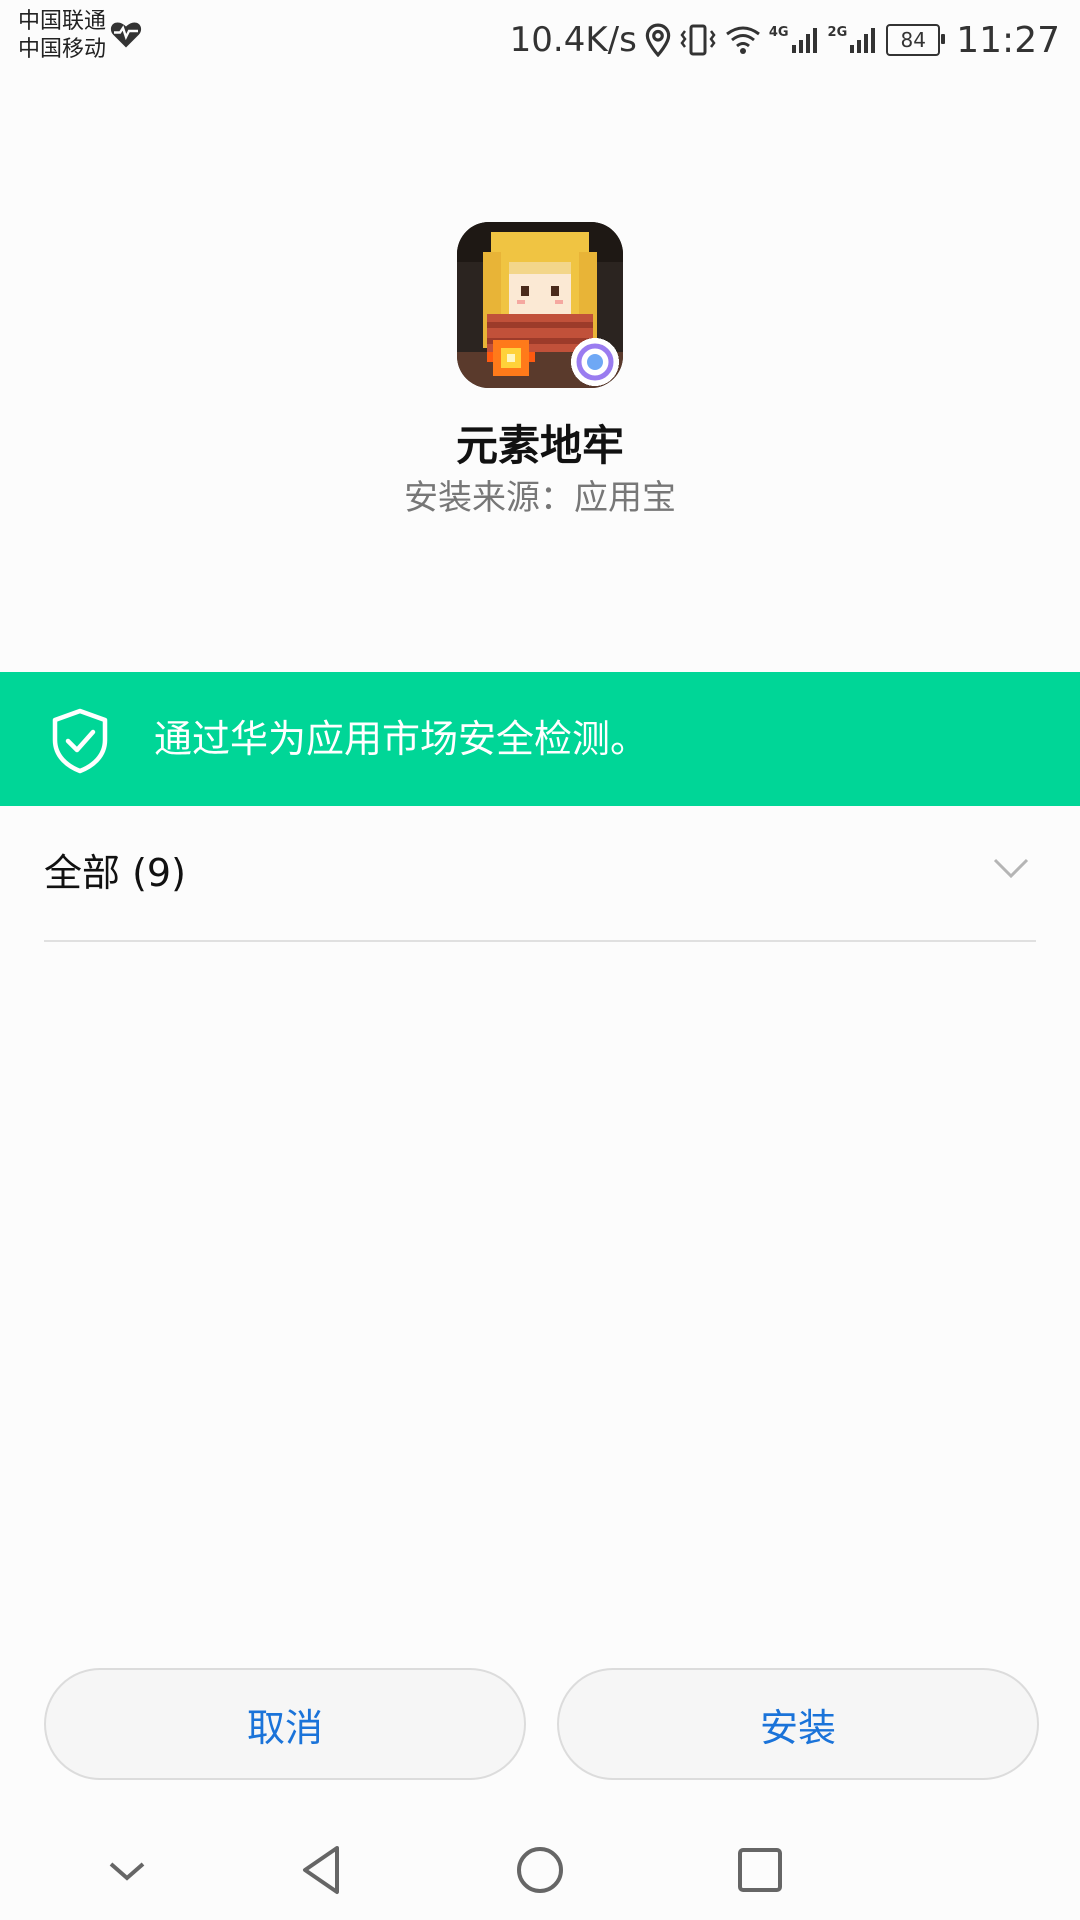  I want to click on status-bar: 中国联通 中国移动 10.4K/s 4G 2G 84 11:27, so click(540, 40).